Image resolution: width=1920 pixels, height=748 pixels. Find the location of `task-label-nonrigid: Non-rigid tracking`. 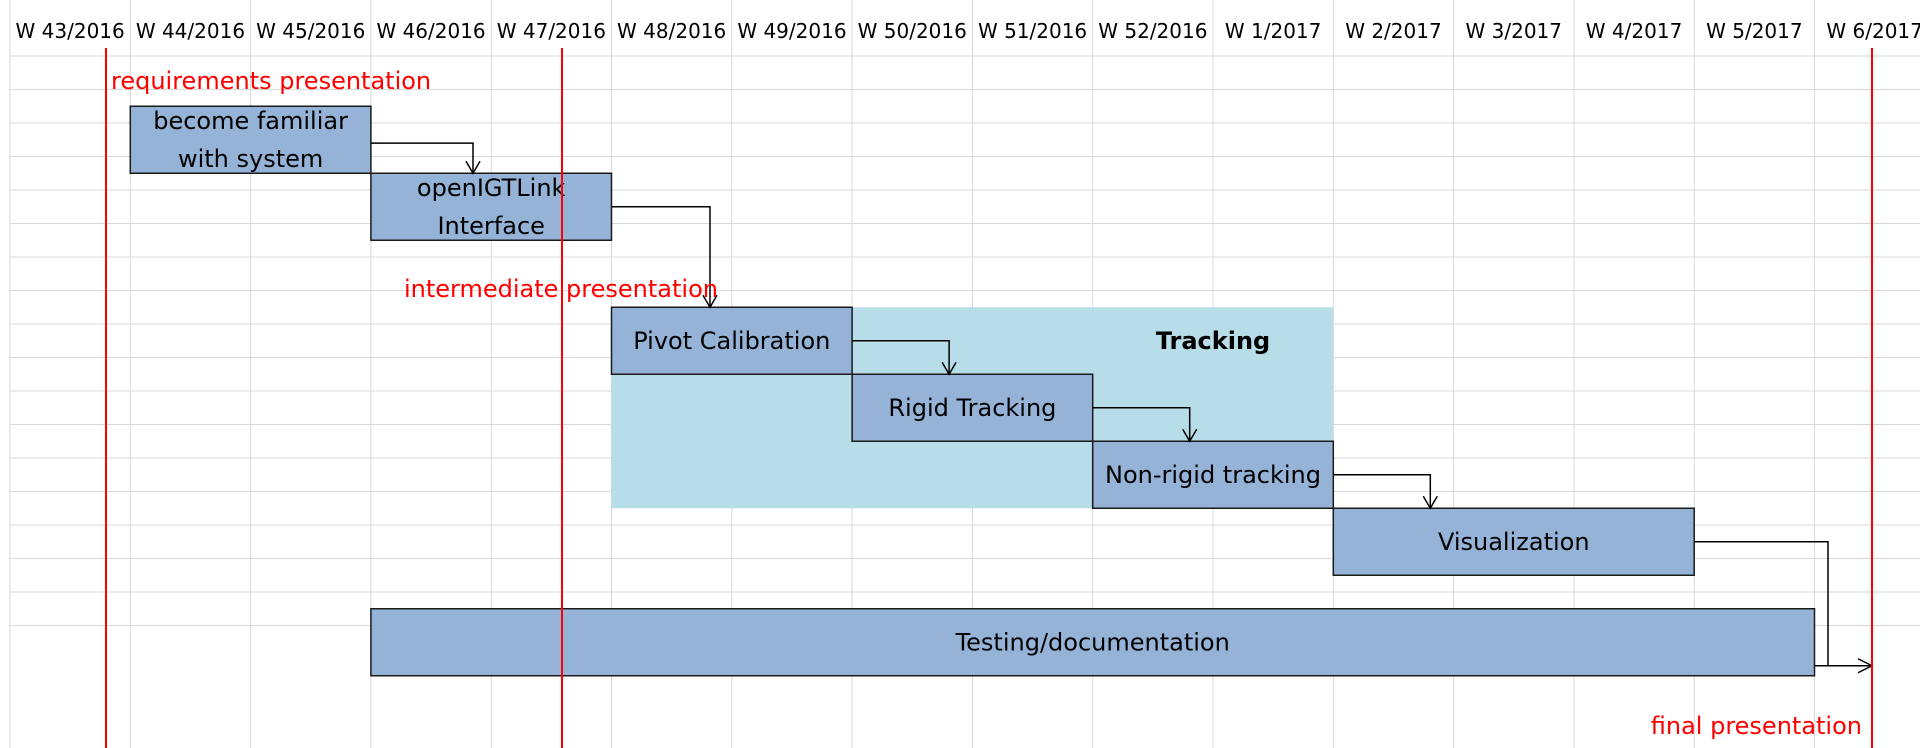

task-label-nonrigid: Non-rigid tracking is located at coordinates (1213, 475).